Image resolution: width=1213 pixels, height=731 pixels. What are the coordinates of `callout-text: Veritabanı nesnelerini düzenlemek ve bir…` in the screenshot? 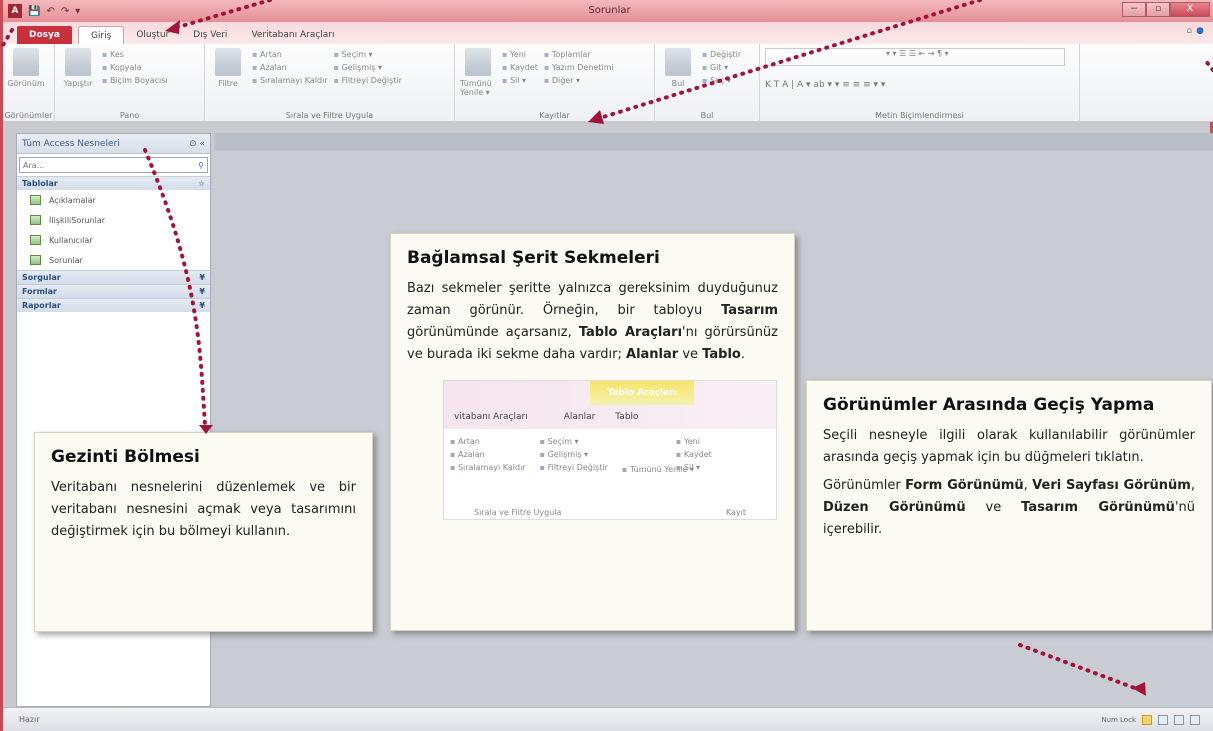 It's located at (203, 509).